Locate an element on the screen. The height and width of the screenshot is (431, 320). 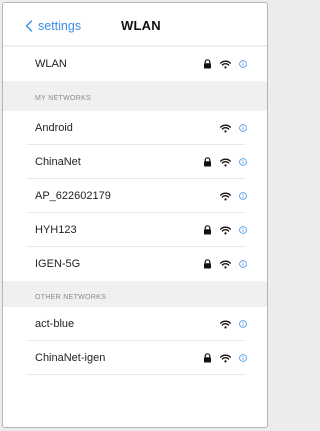
back-button-label: settings is located at coordinates (60, 26).